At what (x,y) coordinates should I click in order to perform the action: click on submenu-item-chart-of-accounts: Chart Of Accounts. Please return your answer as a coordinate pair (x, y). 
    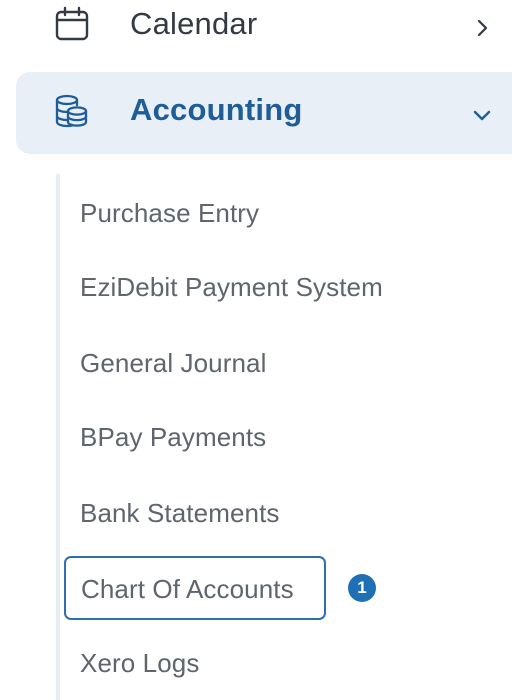
    Looking at the image, I should click on (195, 588).